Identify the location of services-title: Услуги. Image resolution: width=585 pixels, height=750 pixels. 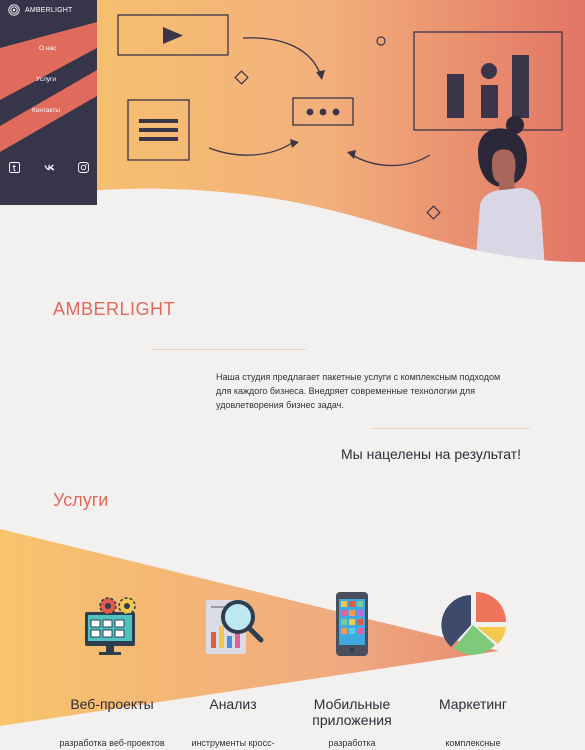
(81, 500).